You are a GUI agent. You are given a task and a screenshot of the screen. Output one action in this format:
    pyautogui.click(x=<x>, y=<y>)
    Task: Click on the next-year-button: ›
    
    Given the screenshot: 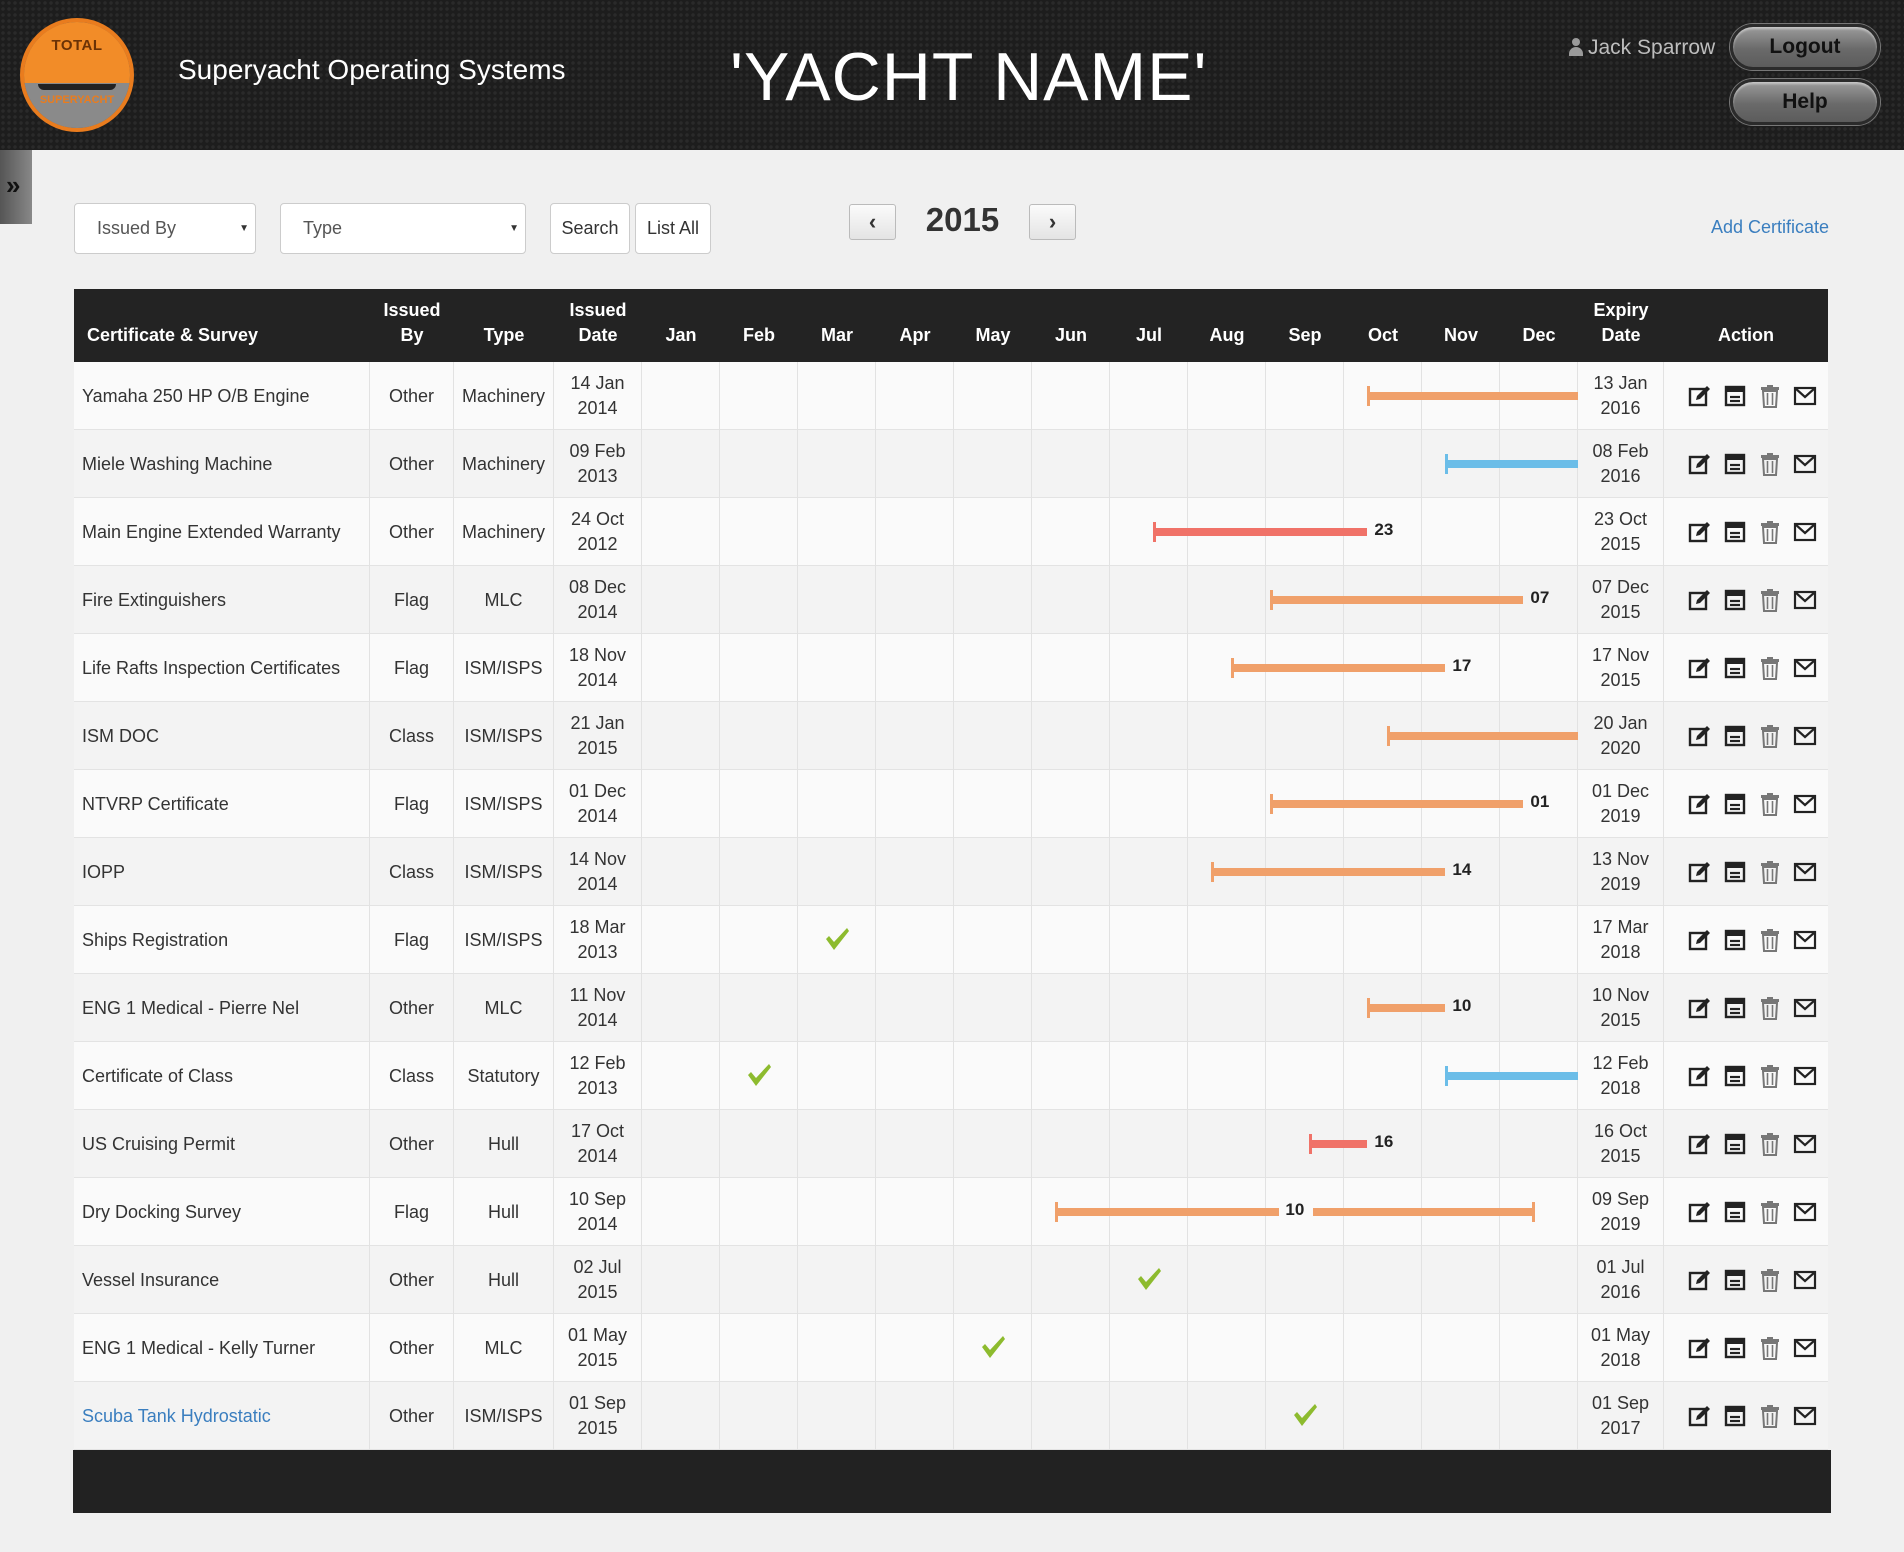 What is the action you would take?
    pyautogui.click(x=1052, y=222)
    